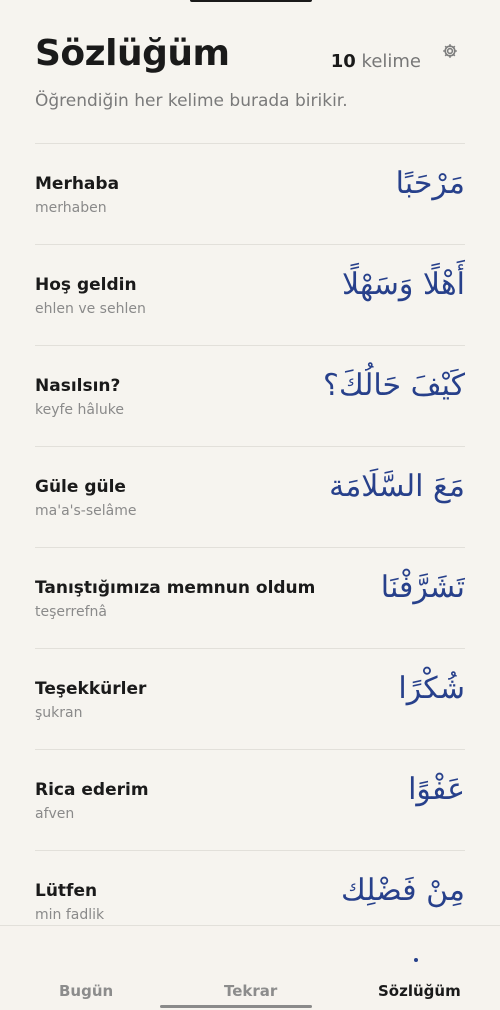 This screenshot has height=1010, width=500. I want to click on word-row-tesekkurler: Teşekkürler şukran شُكْرًا, so click(250, 698).